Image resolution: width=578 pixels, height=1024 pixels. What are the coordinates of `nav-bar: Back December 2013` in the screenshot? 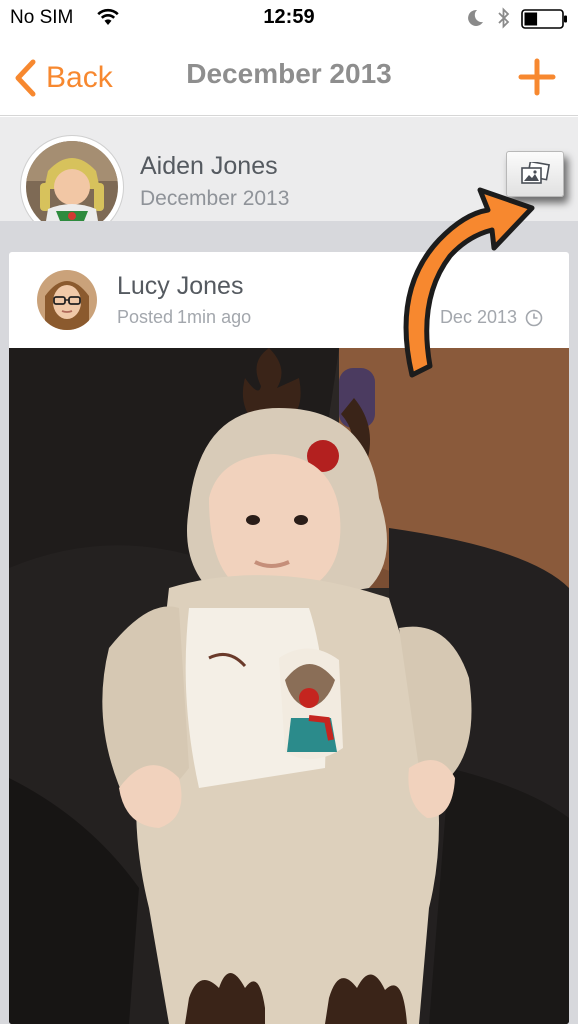 It's located at (289, 77).